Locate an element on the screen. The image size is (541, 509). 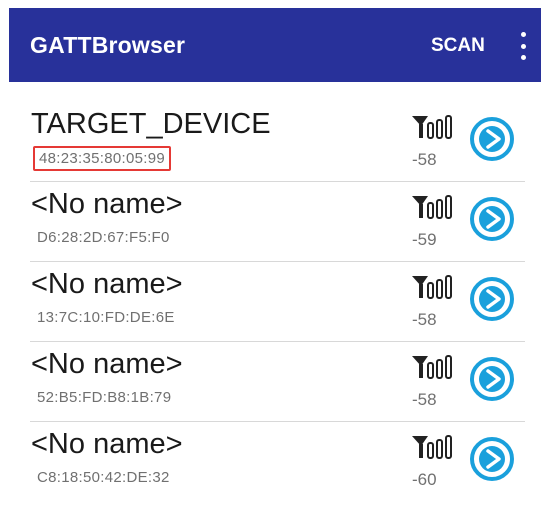
scan-button: SCAN is located at coordinates (458, 46).